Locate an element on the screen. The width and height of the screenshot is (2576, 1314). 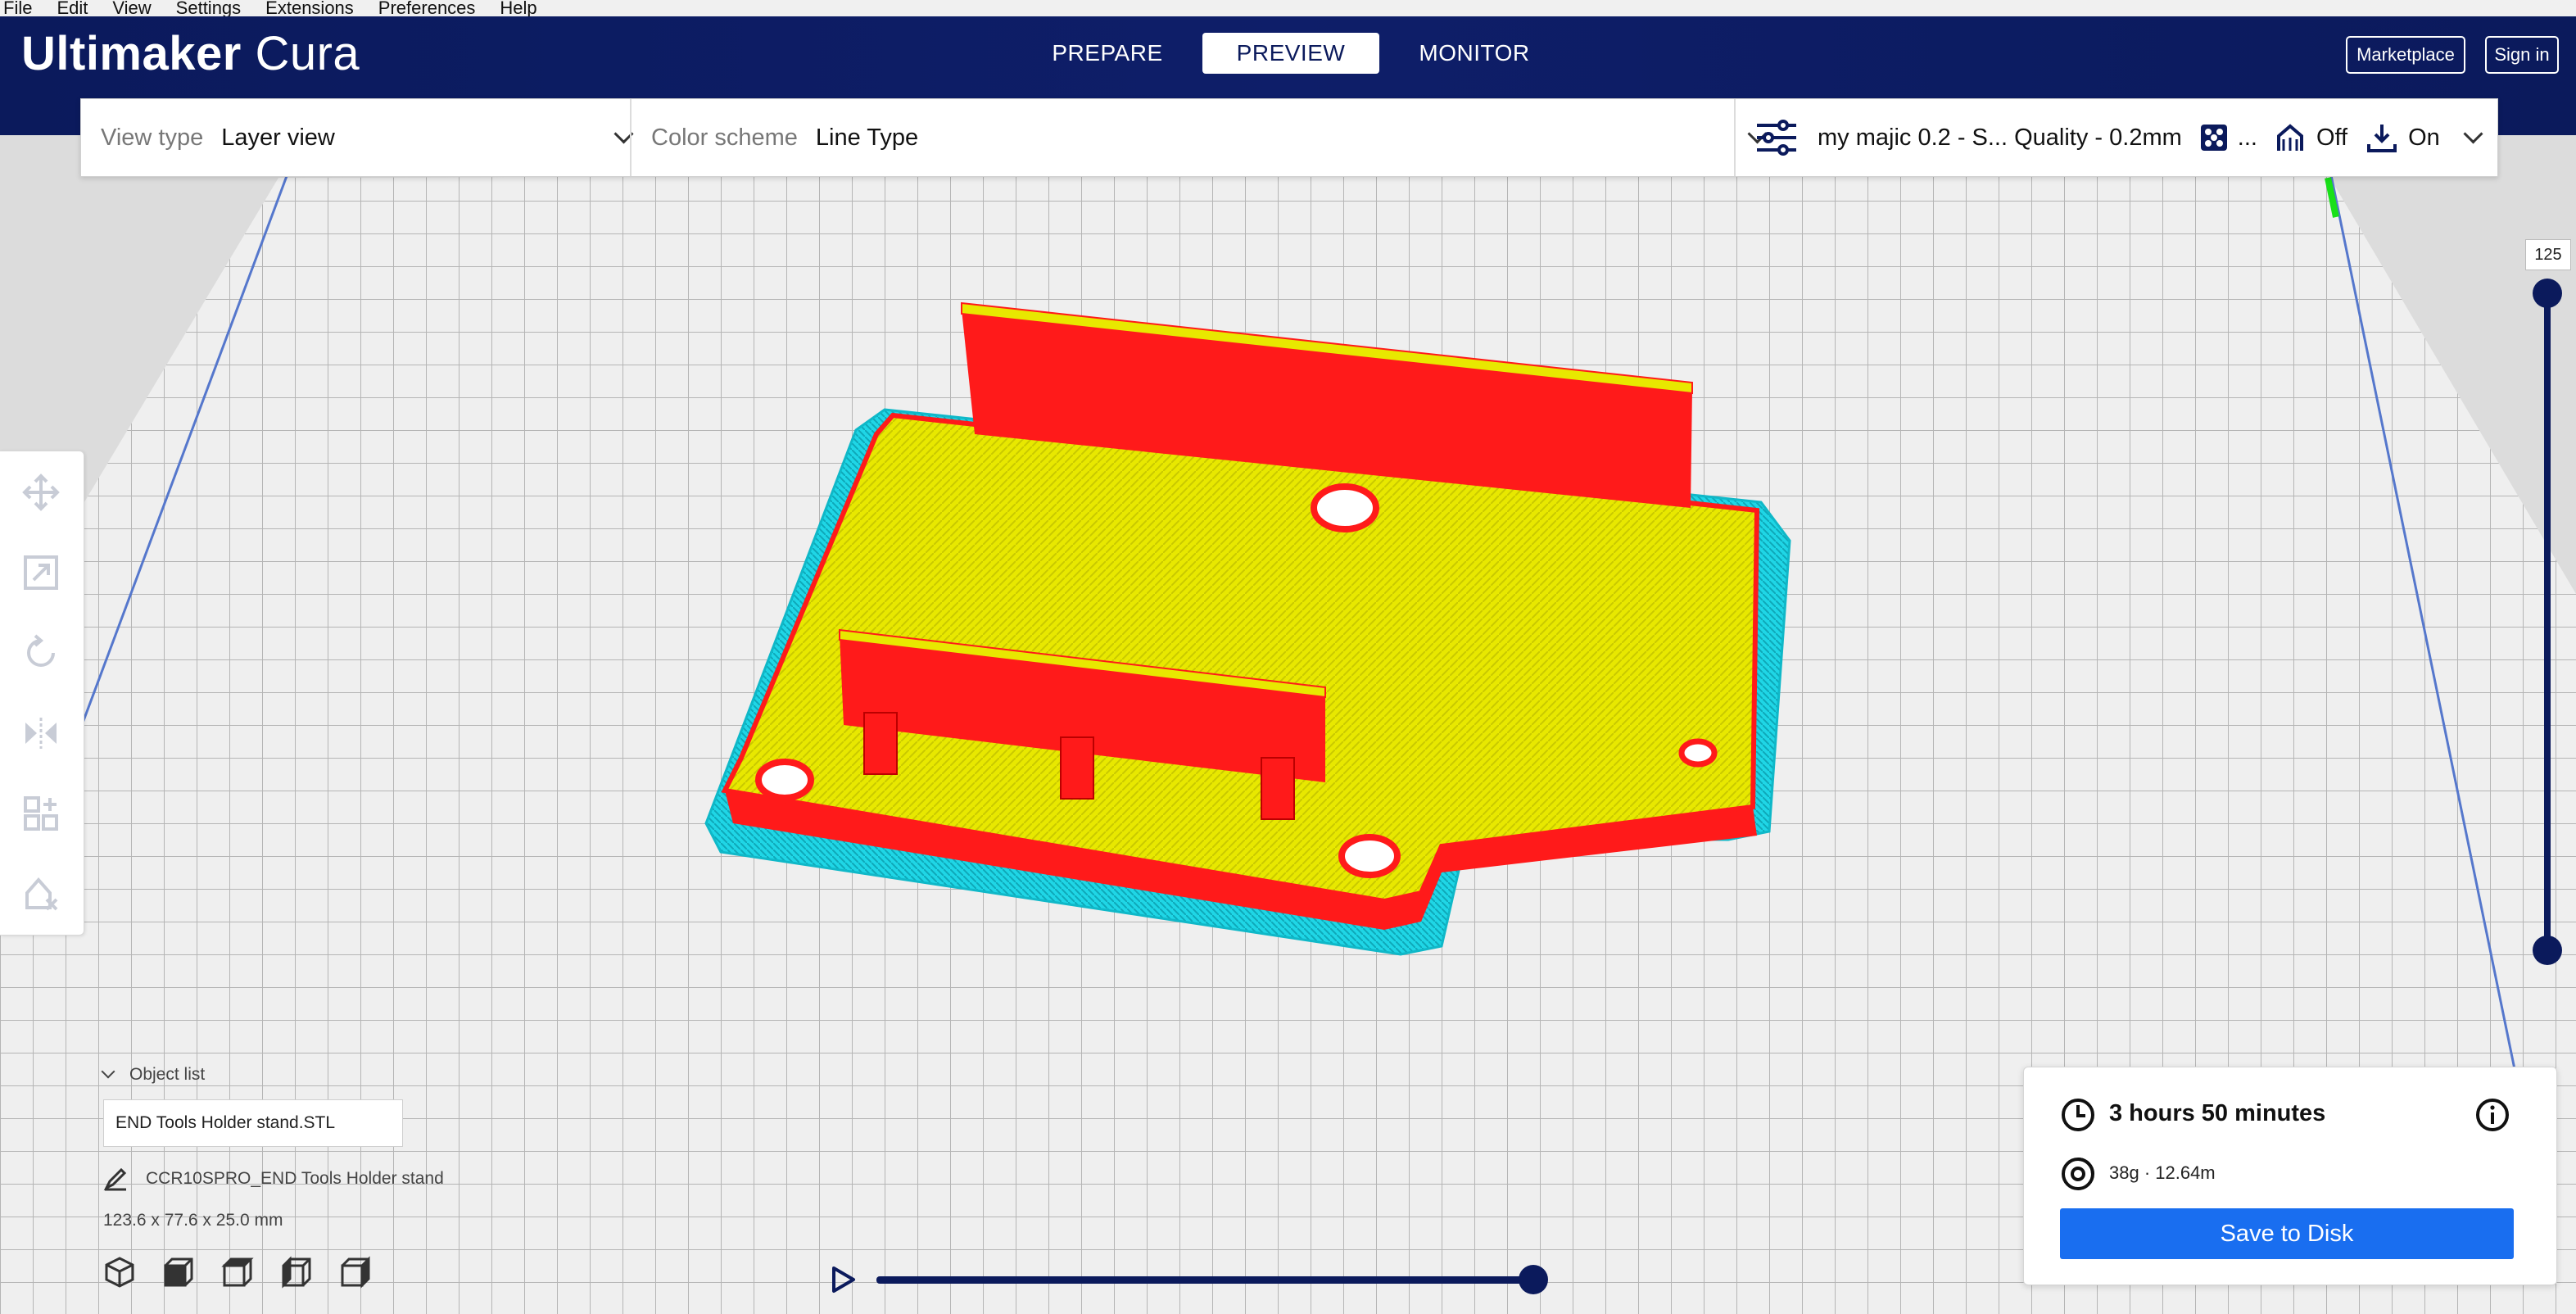
rib-left is located at coordinates (880, 743).